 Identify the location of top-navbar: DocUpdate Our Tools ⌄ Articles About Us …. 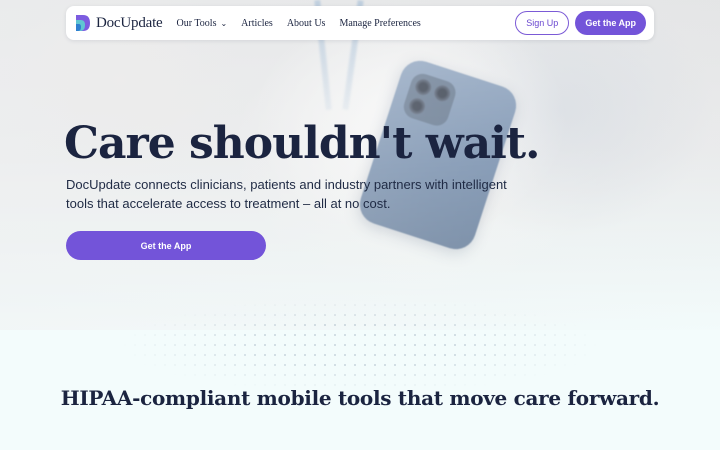
(360, 23).